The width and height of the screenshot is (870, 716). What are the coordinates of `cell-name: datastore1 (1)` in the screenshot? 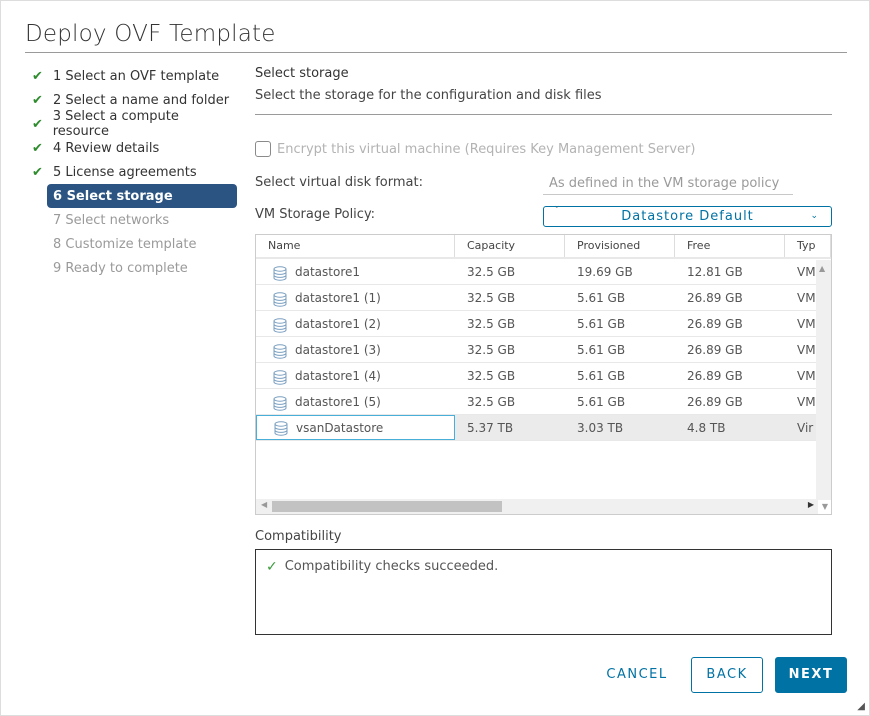 It's located at (355, 297).